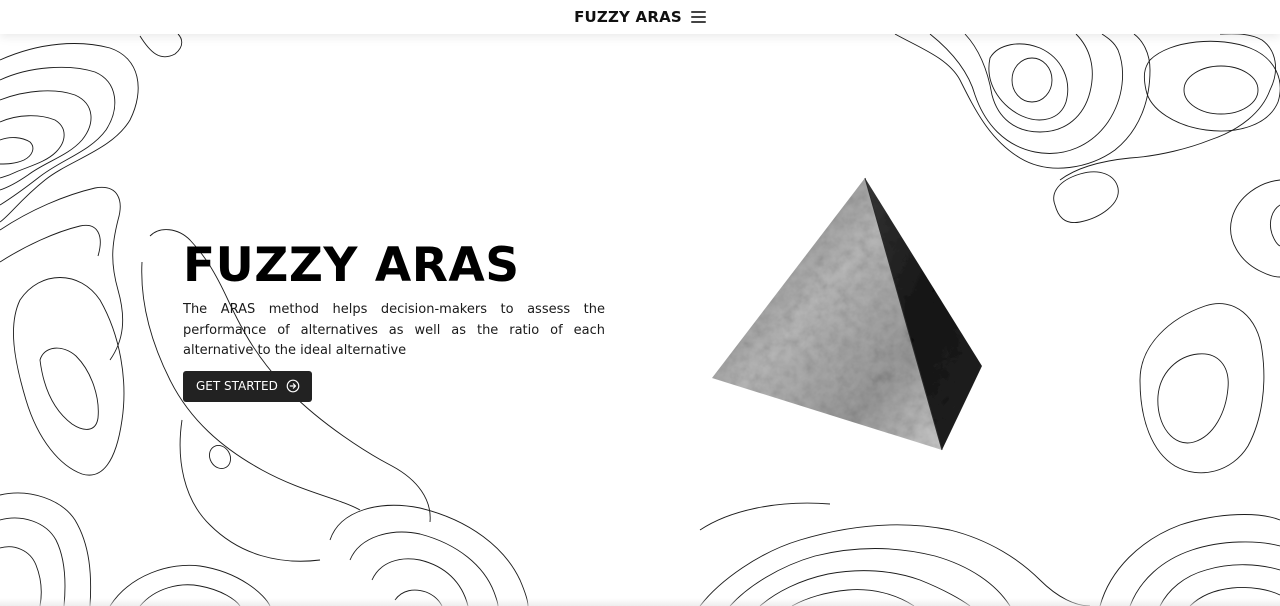 This screenshot has height=606, width=1280. What do you see at coordinates (640, 602) in the screenshot?
I see `bottom-edge-shadow` at bounding box center [640, 602].